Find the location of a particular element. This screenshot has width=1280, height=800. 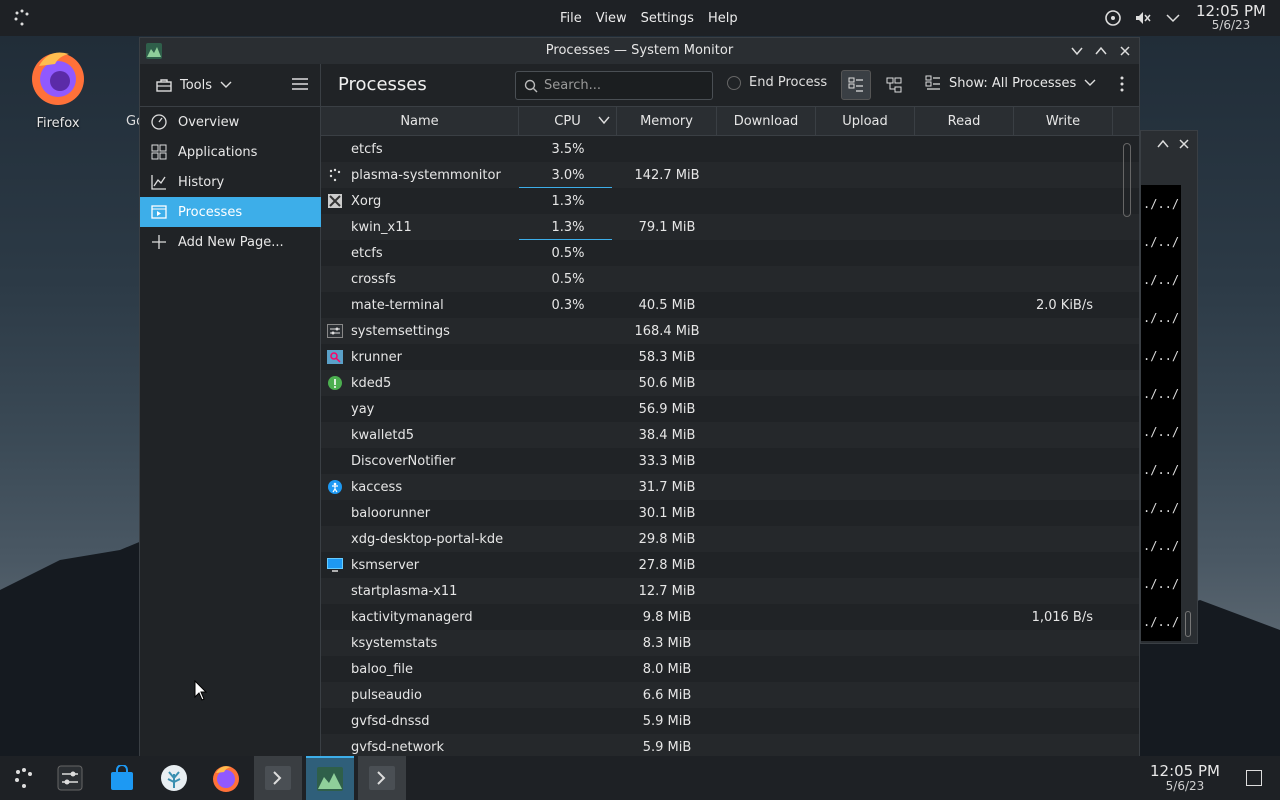

table-row: baloorunner 30.1 MiB is located at coordinates (730, 513).